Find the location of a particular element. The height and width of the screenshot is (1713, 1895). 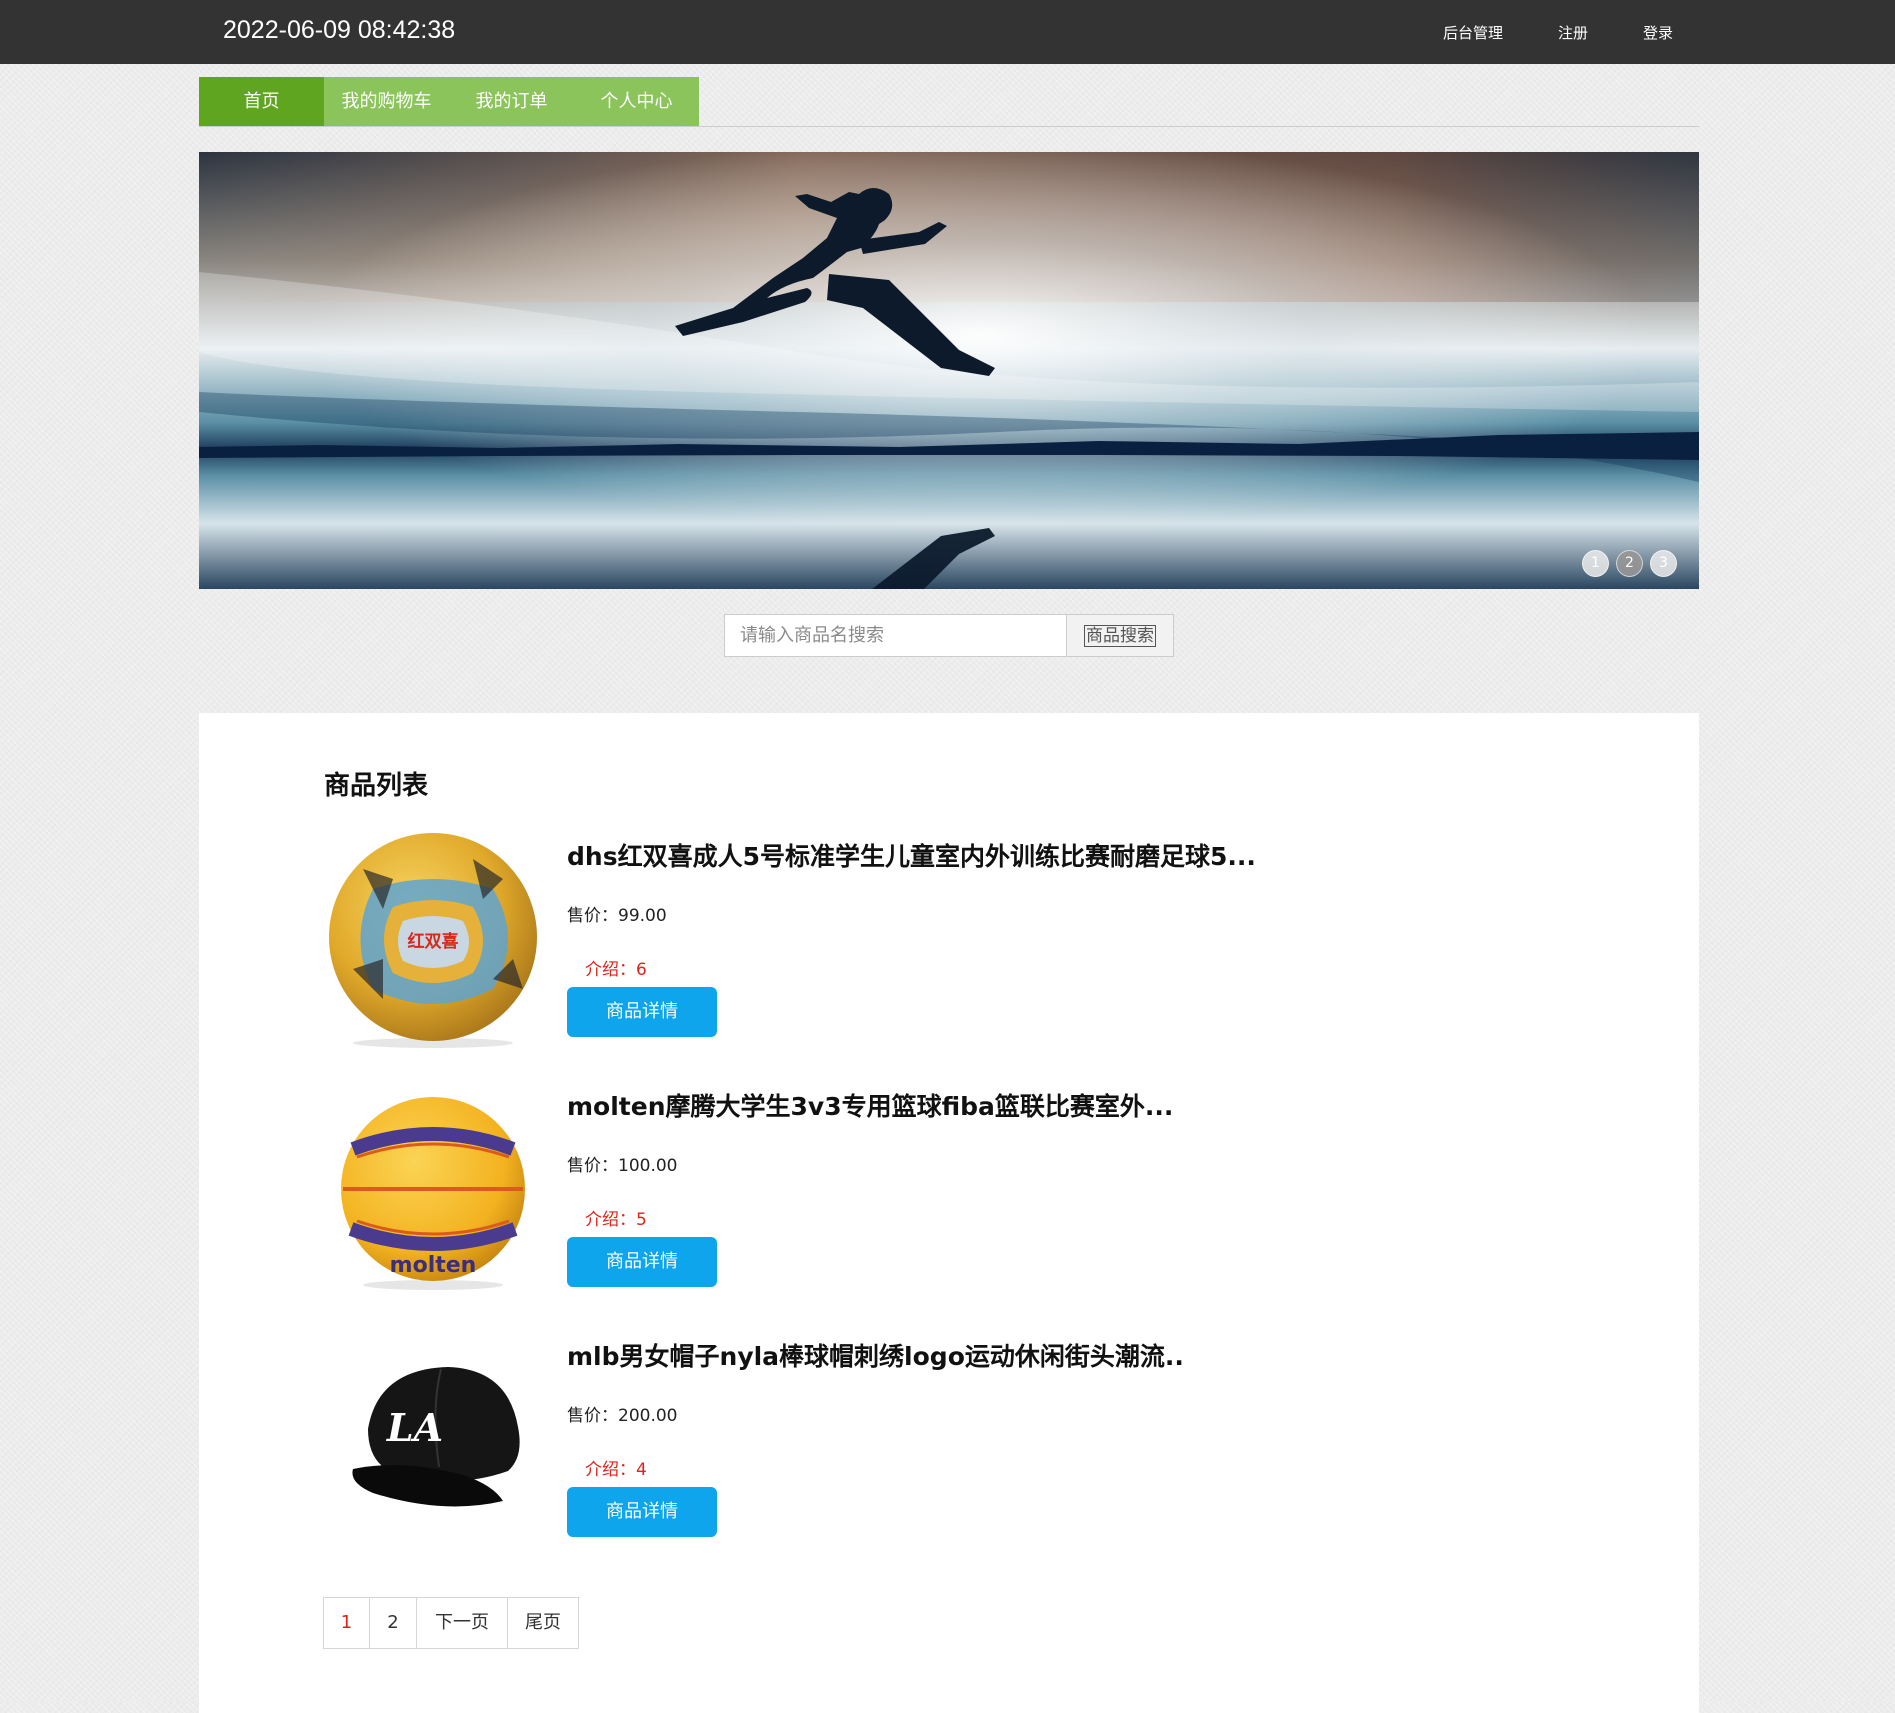

carousel-dot-2: 2 is located at coordinates (1629, 563).